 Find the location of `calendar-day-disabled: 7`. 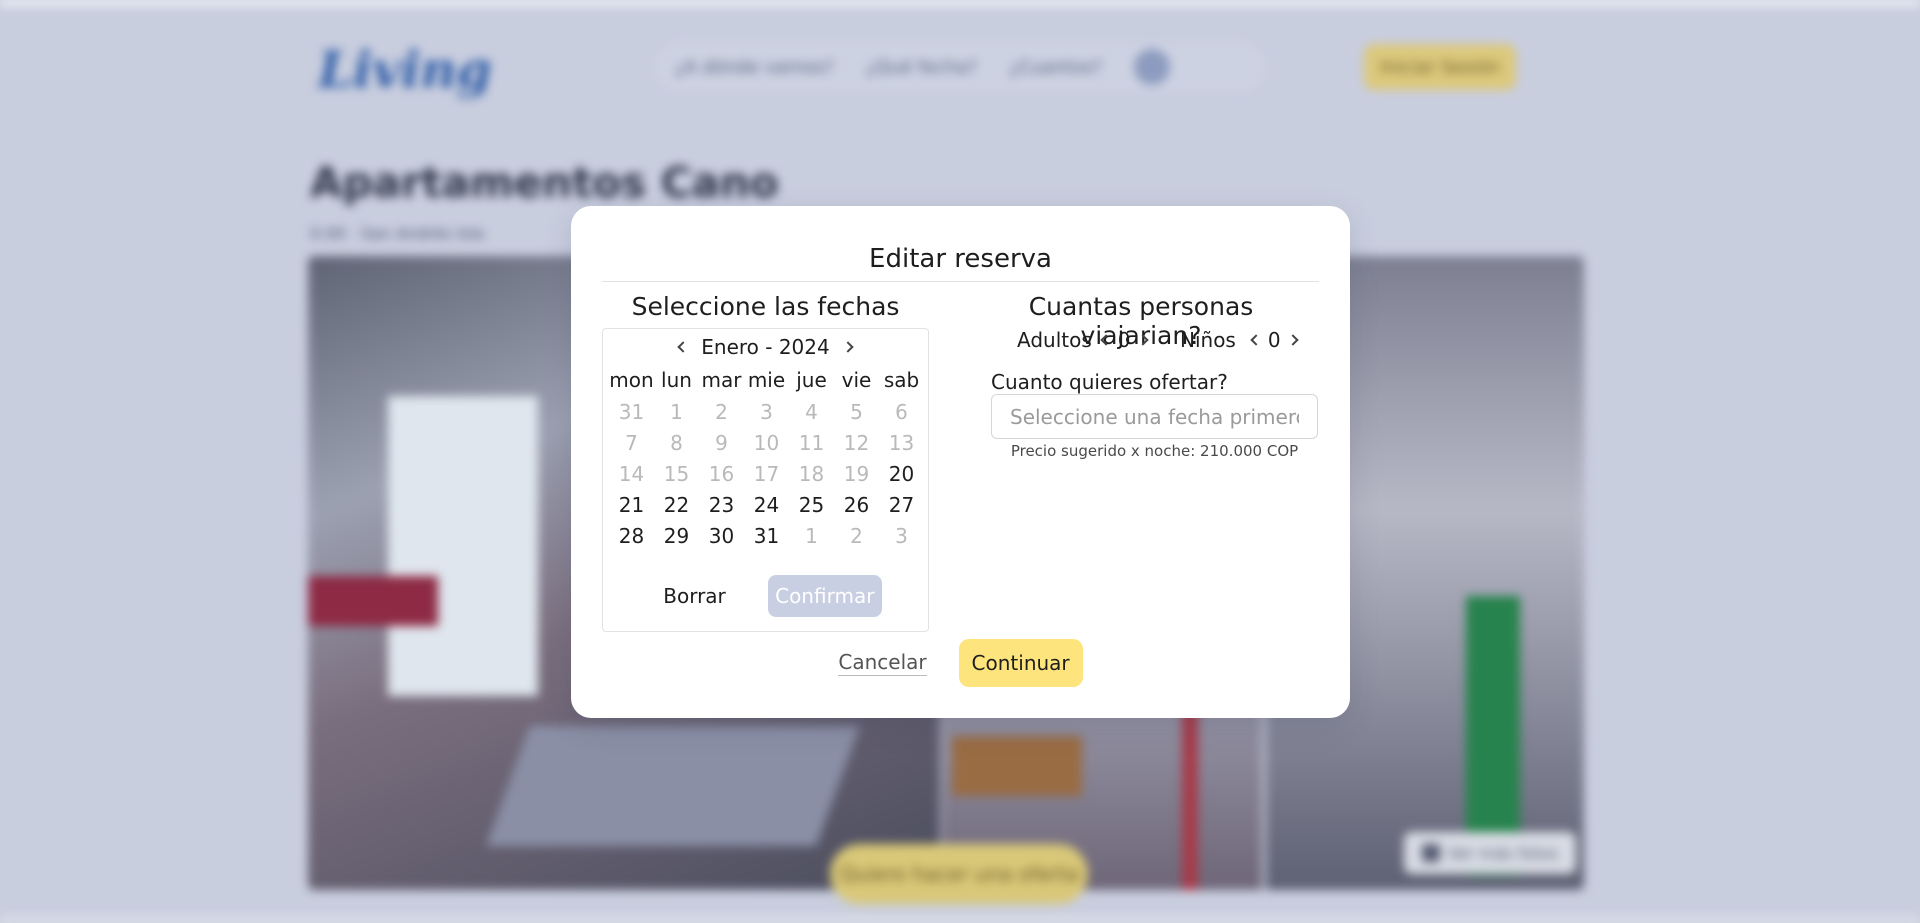

calendar-day-disabled: 7 is located at coordinates (631, 442).